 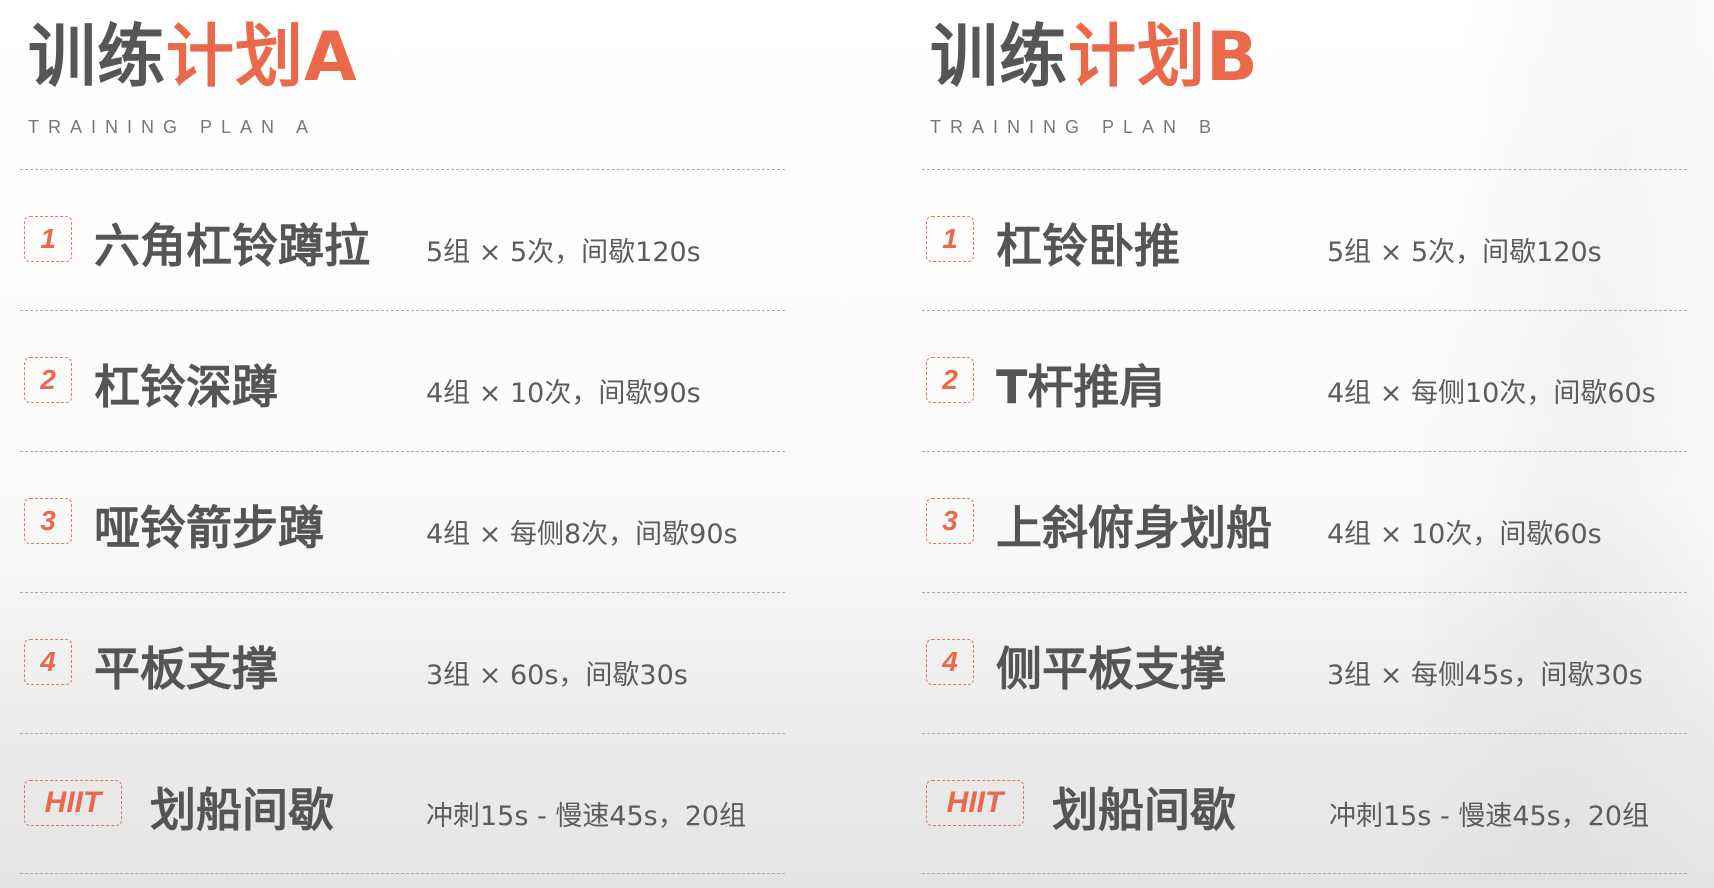 What do you see at coordinates (186, 669) in the screenshot?
I see `exercise-name: 平板支撑` at bounding box center [186, 669].